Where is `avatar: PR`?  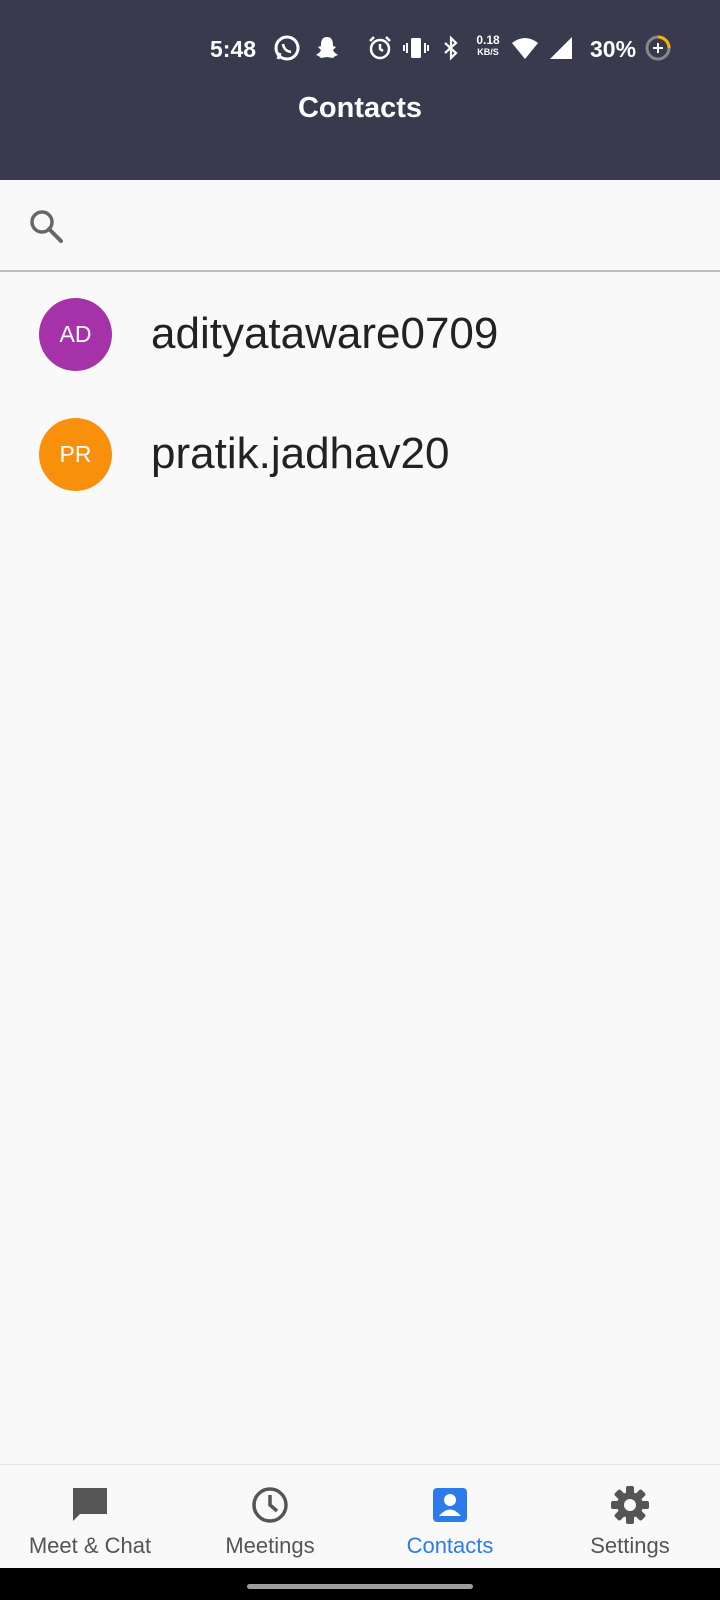 avatar: PR is located at coordinates (75, 454).